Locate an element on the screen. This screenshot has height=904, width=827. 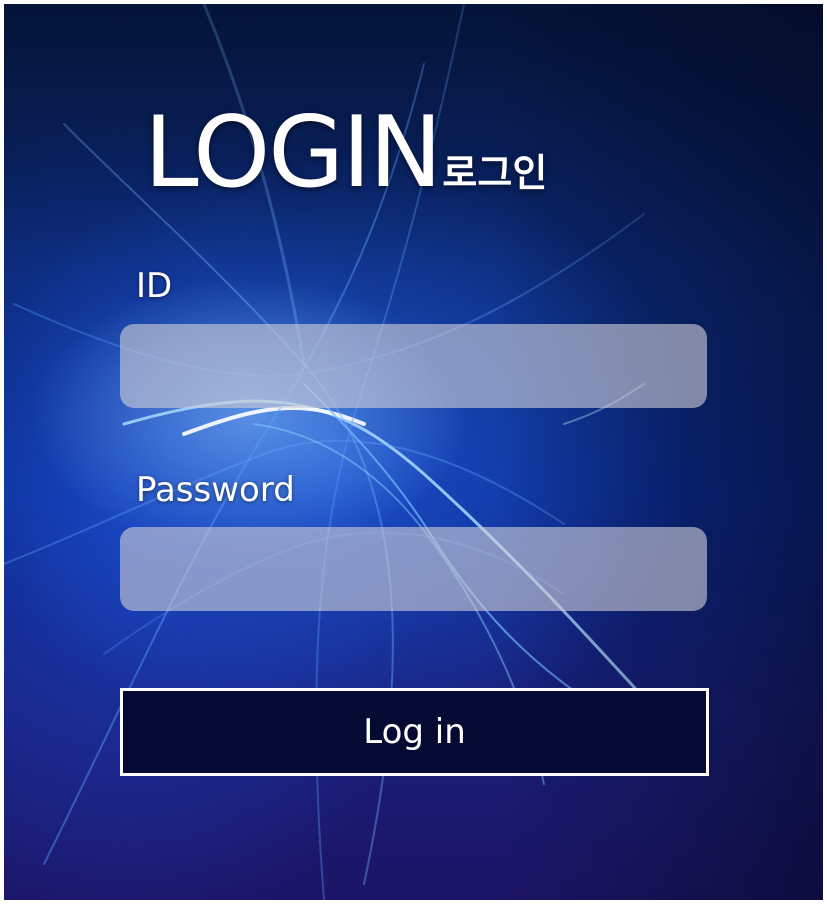
password-input is located at coordinates (413, 569).